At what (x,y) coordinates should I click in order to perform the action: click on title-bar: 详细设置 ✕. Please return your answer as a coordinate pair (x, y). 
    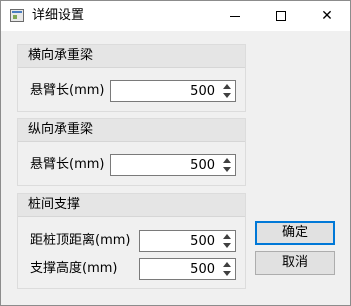
    Looking at the image, I should click on (175, 16).